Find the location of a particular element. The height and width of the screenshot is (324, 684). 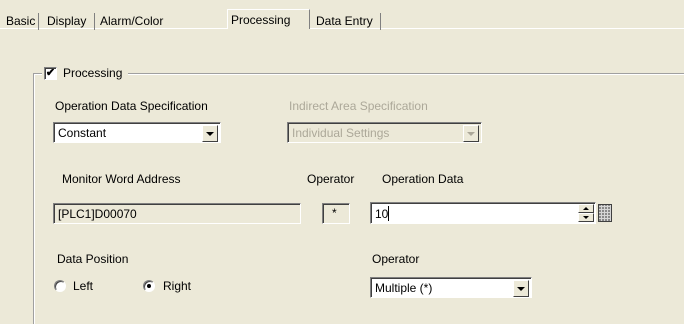

keypad-icon is located at coordinates (605, 213).